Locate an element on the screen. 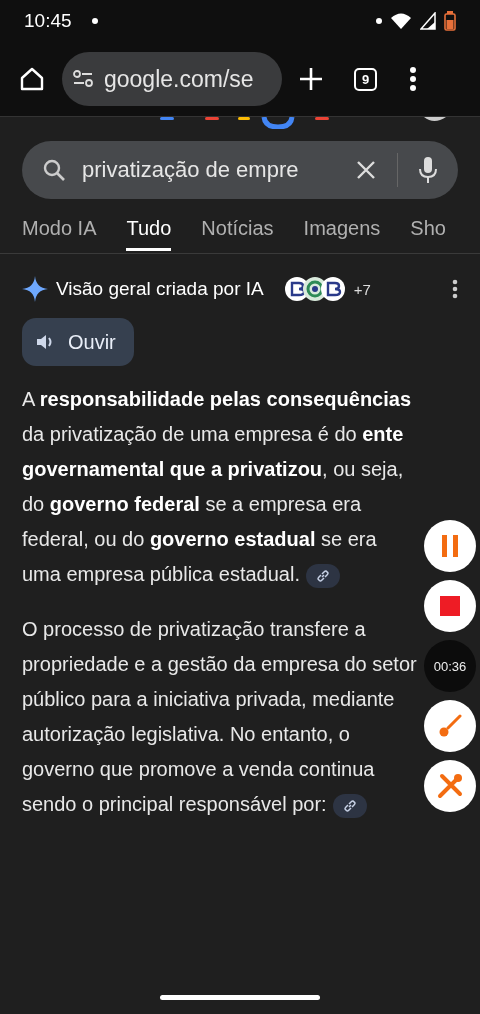 This screenshot has height=1014, width=480. search-tab: Sho is located at coordinates (428, 234).